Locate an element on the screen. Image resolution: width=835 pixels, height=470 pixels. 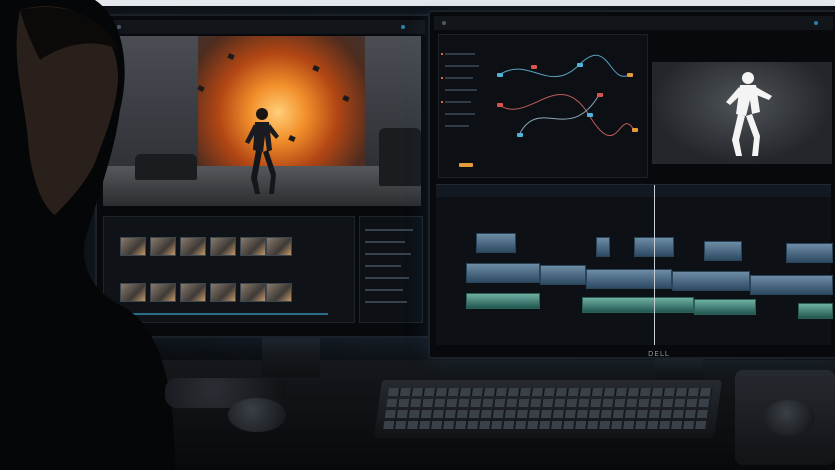
right-app-titlebar is located at coordinates (633, 23).